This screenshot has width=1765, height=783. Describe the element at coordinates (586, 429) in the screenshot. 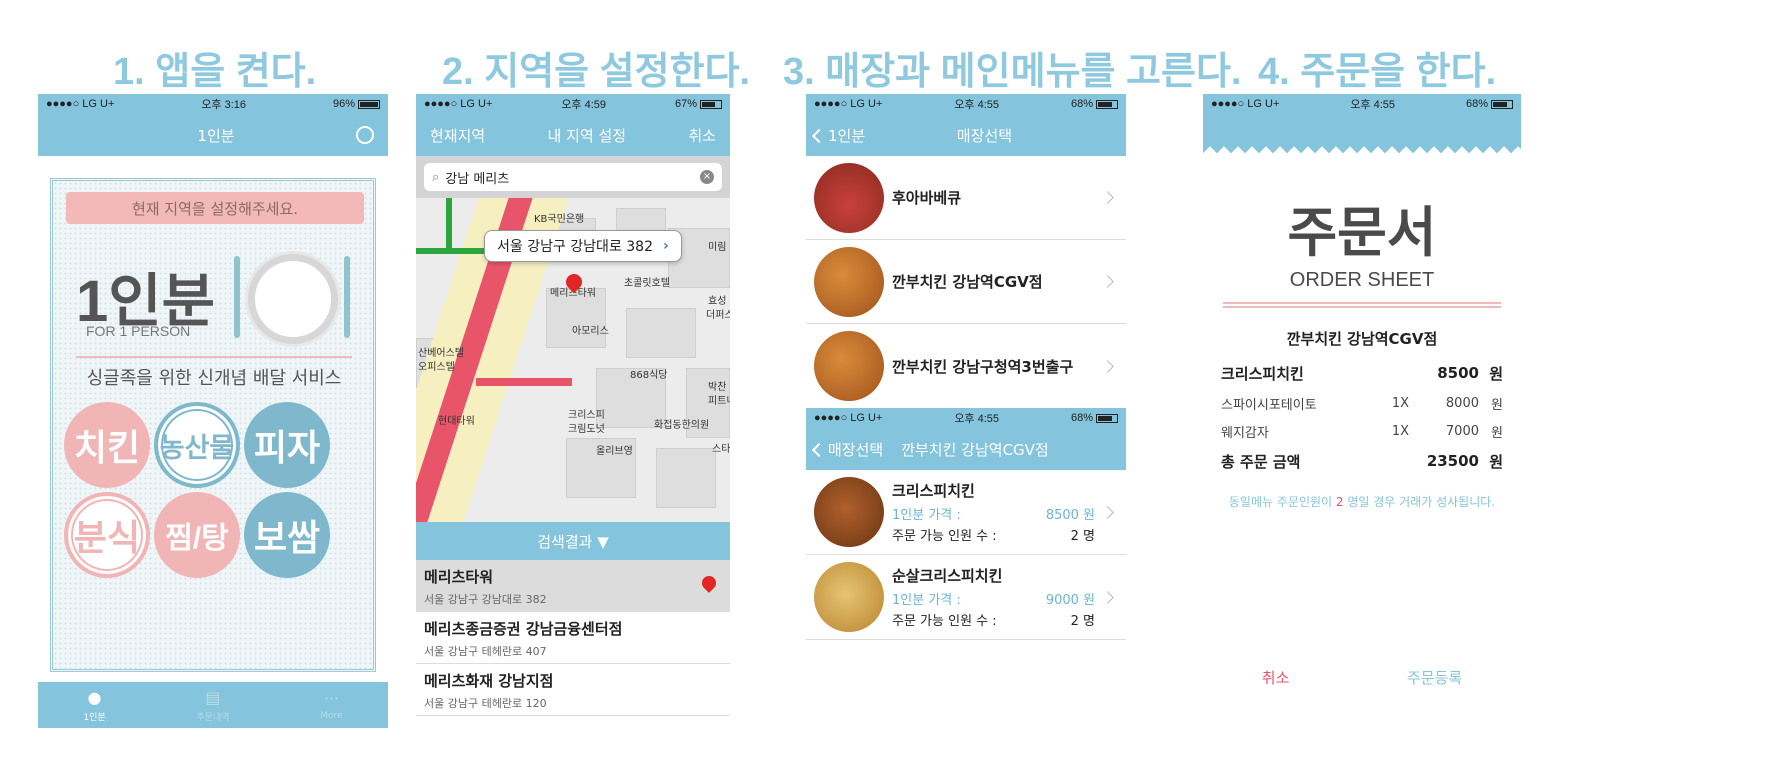

I see `map-label: 크림도넛` at that location.